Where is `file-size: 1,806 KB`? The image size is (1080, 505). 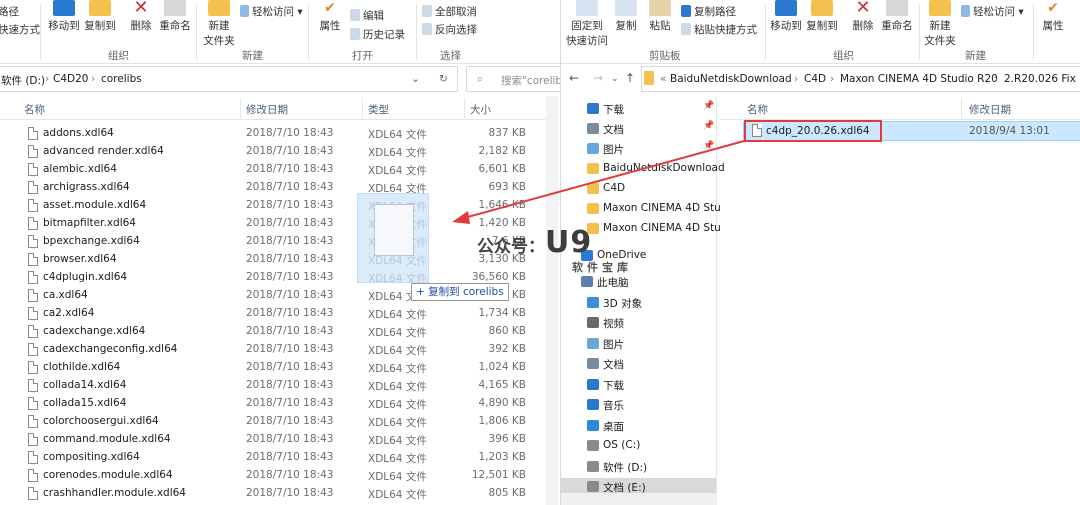 file-size: 1,806 KB is located at coordinates (502, 421).